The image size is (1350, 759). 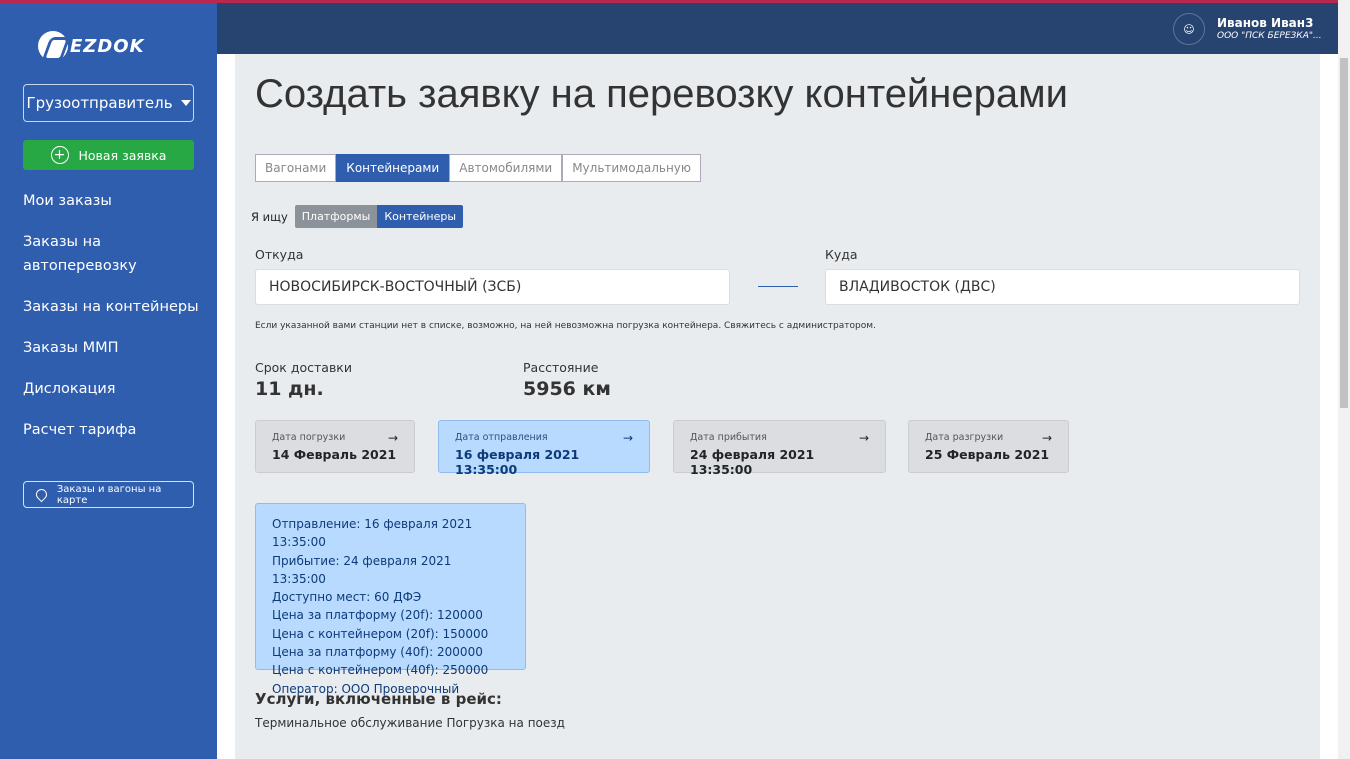 What do you see at coordinates (506, 168) in the screenshot?
I see `tab-auto: Автомобилями` at bounding box center [506, 168].